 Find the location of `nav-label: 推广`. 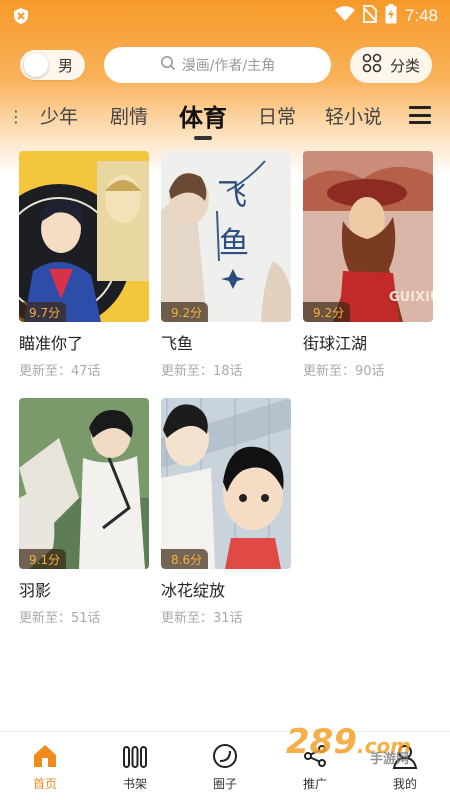

nav-label: 推广 is located at coordinates (314, 784).